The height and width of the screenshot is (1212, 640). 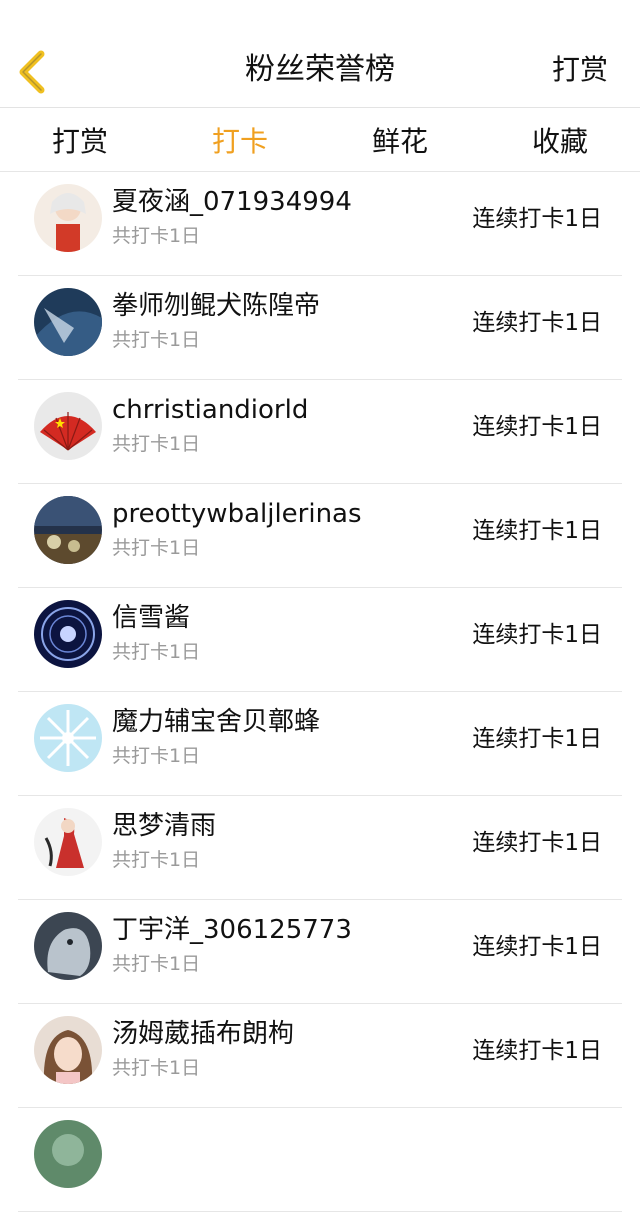 I want to click on list-item: 丁宇洋_306125773 共打卡1日 连续打卡1日, so click(x=320, y=952).